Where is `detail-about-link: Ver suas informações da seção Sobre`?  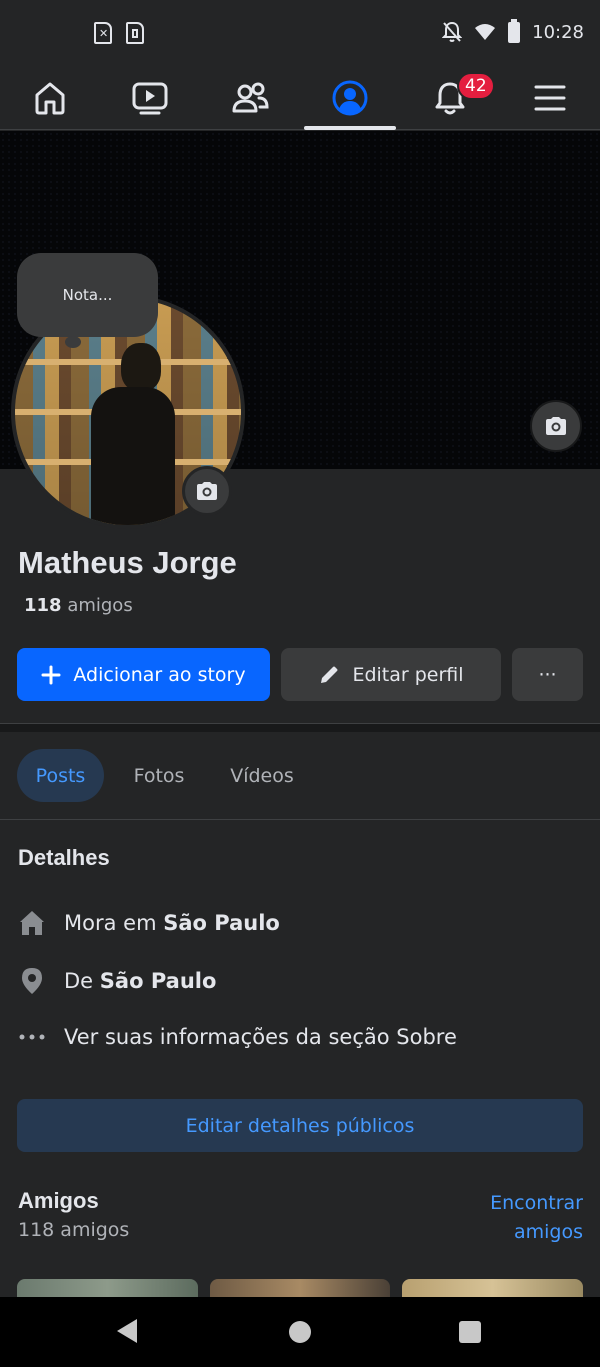
detail-about-link: Ver suas informações da seção Sobre is located at coordinates (237, 1037).